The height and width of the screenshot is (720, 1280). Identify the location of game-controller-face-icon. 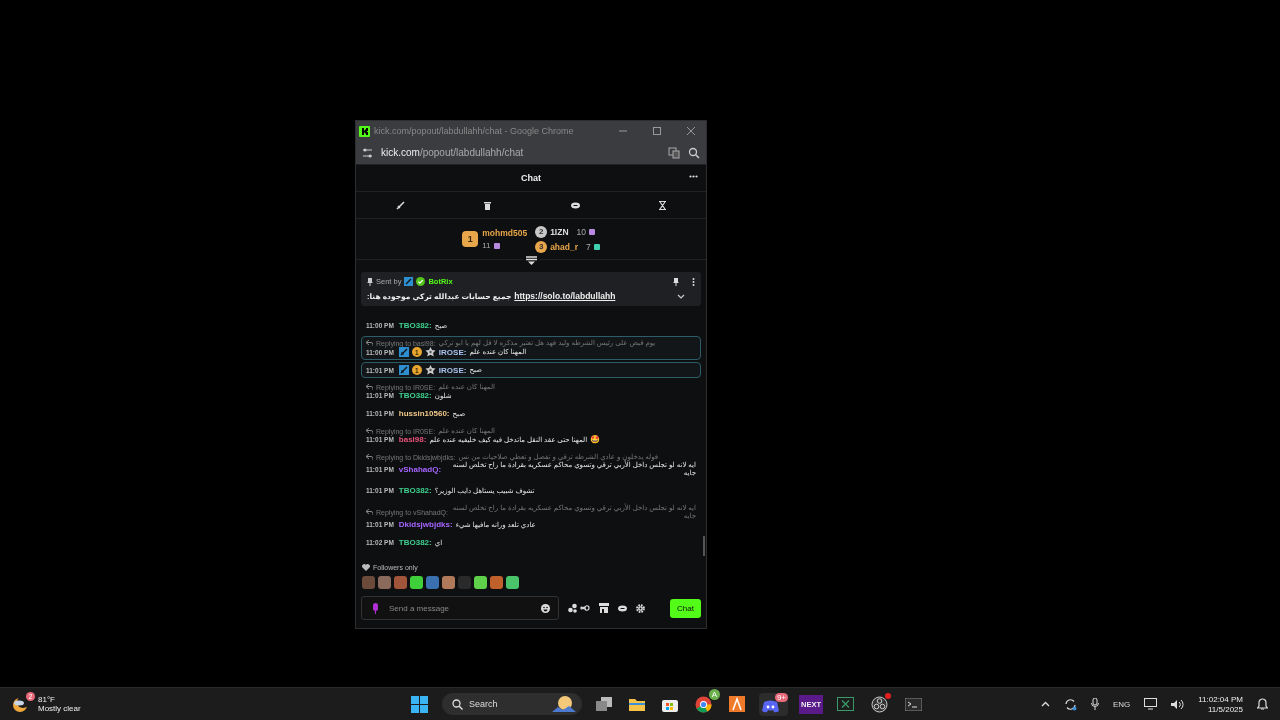
(770, 706).